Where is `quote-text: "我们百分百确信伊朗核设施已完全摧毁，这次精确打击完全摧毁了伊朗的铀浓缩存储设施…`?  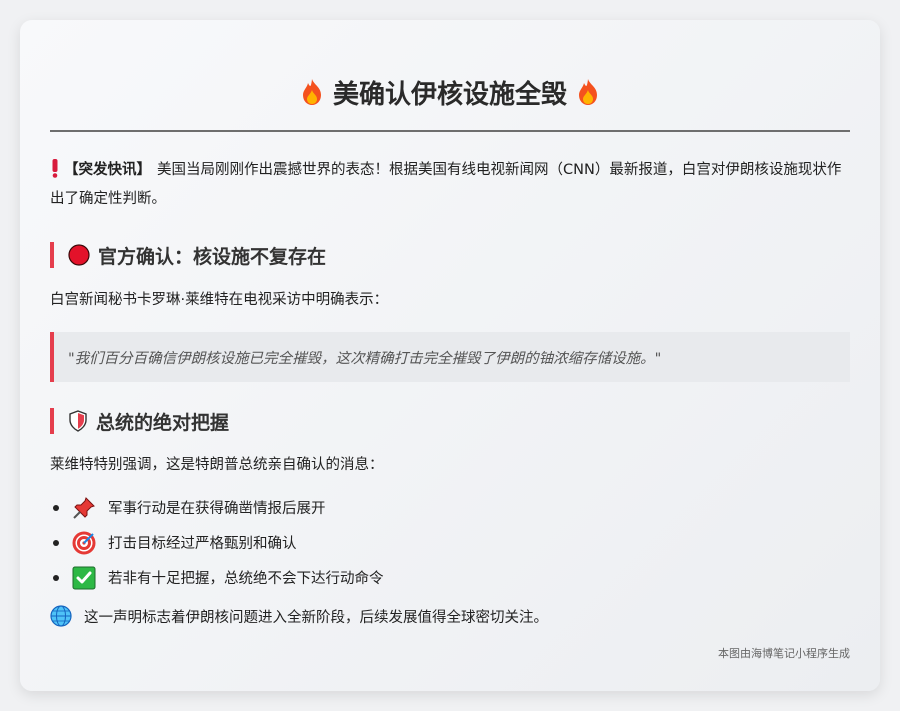 quote-text: "我们百分百确信伊朗核设施已完全摧毁，这次精确打击完全摧毁了伊朗的铀浓缩存储设施… is located at coordinates (365, 358).